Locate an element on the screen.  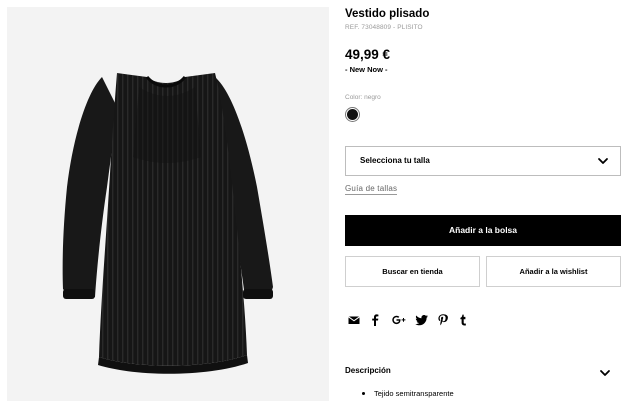
find-in-store-button: Buscar en tienda is located at coordinates (412, 271).